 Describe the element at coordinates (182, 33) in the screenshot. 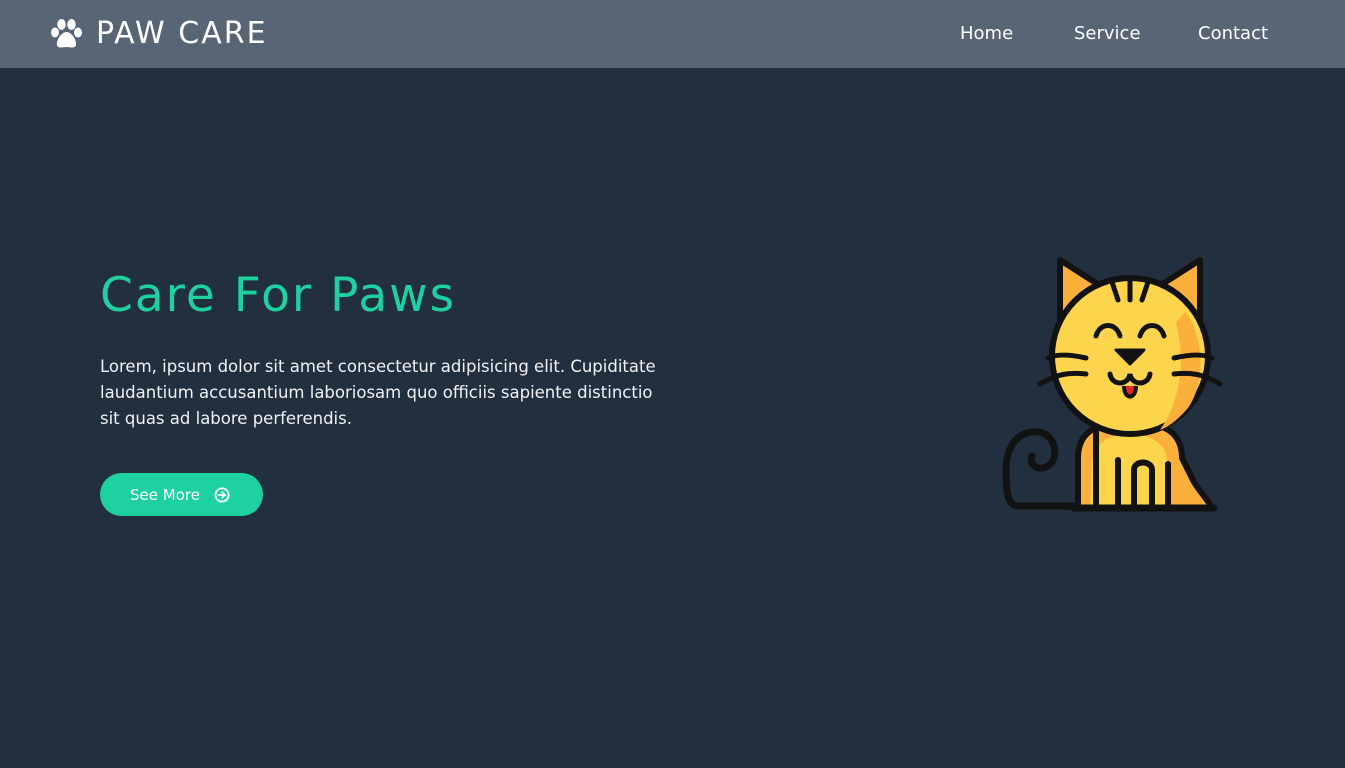

I see `logo-text: PAW CARE` at that location.